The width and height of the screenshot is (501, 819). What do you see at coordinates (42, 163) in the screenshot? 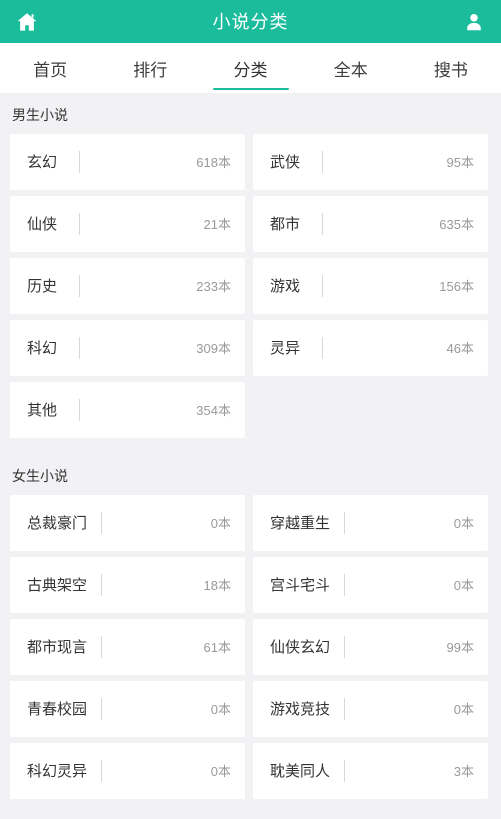
I see `category-name: 玄幻` at bounding box center [42, 163].